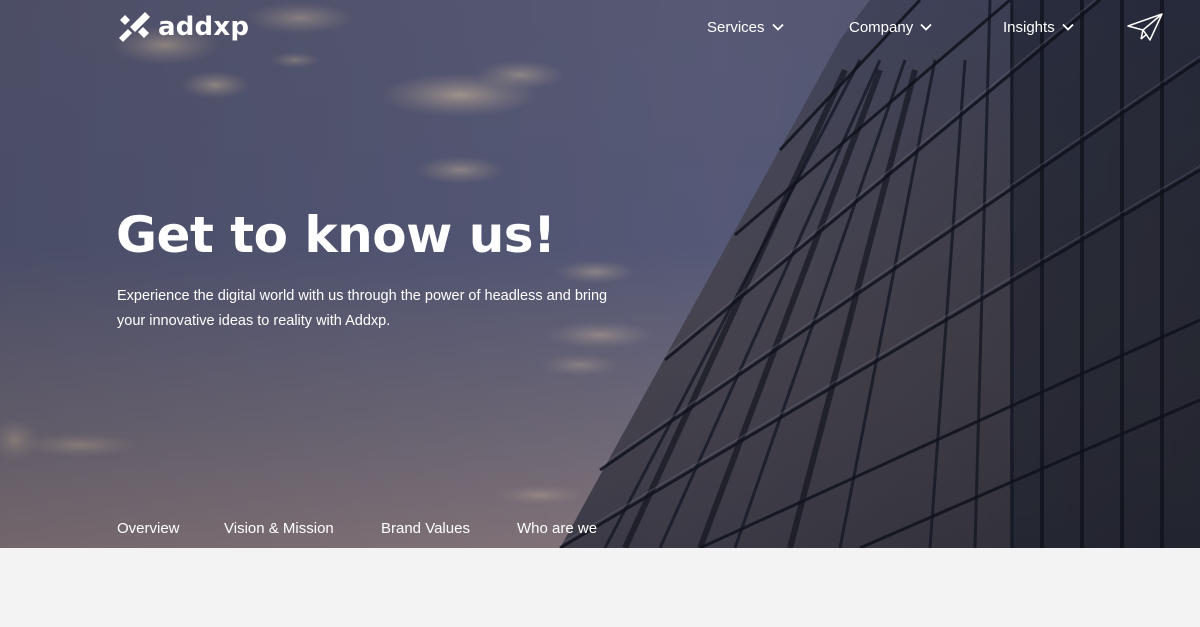  I want to click on addxp-logo: addxp, so click(182, 27).